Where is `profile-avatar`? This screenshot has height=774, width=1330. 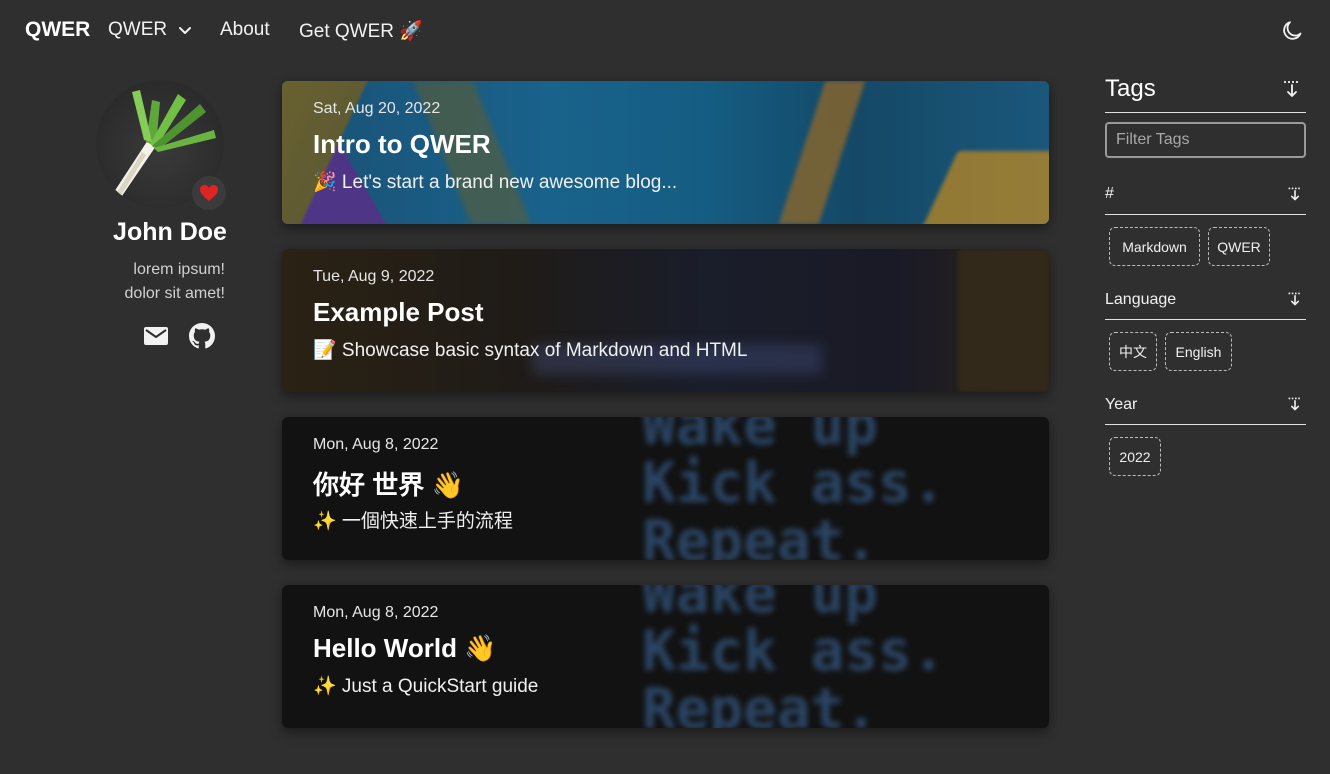 profile-avatar is located at coordinates (161, 145).